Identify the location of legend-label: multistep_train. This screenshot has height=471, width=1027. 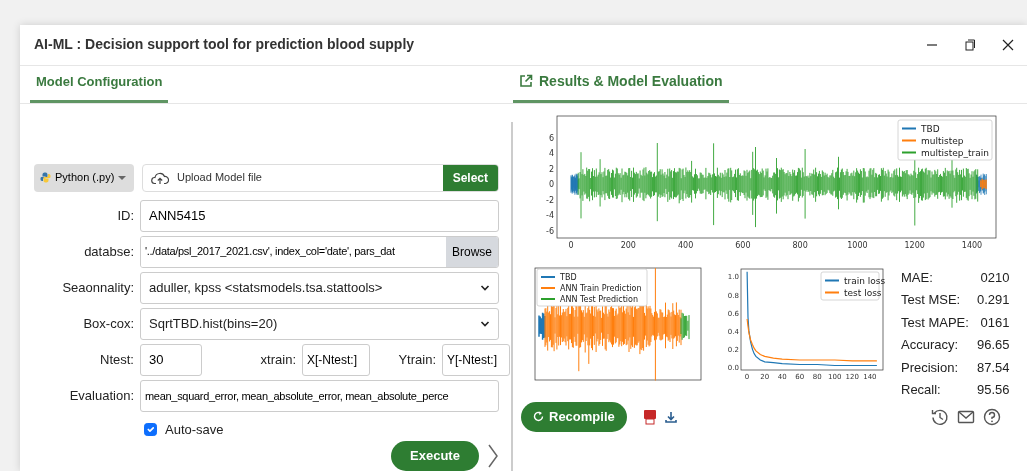
(955, 152).